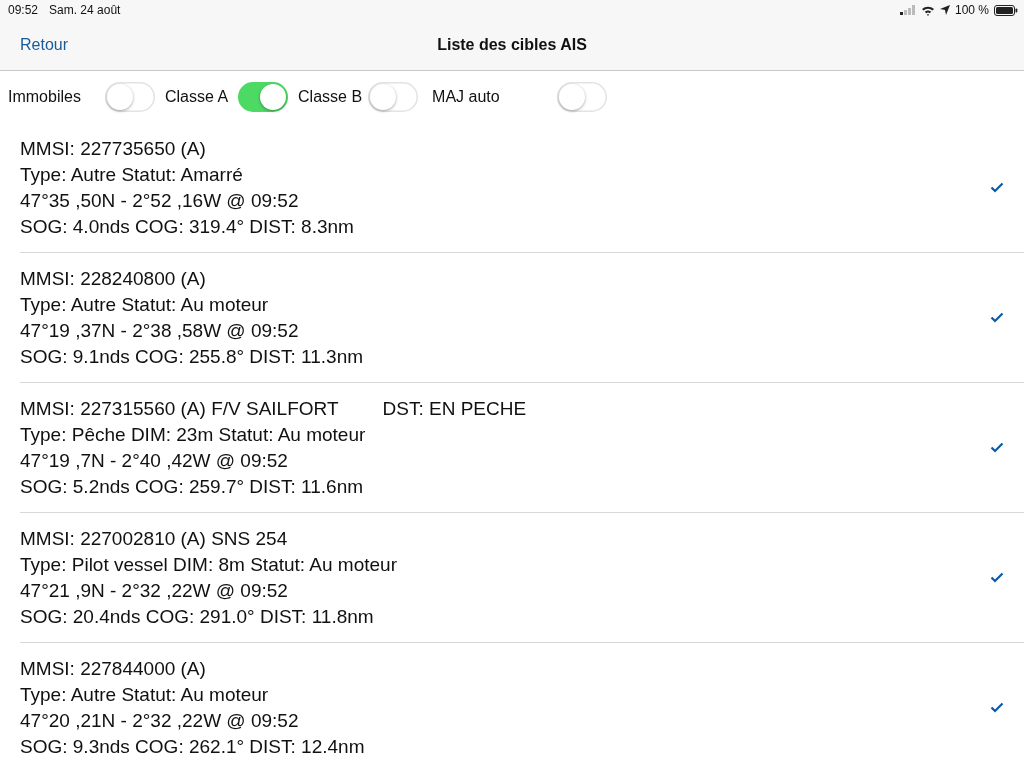 This screenshot has height=768, width=1024. I want to click on filter-label: Classe B, so click(330, 97).